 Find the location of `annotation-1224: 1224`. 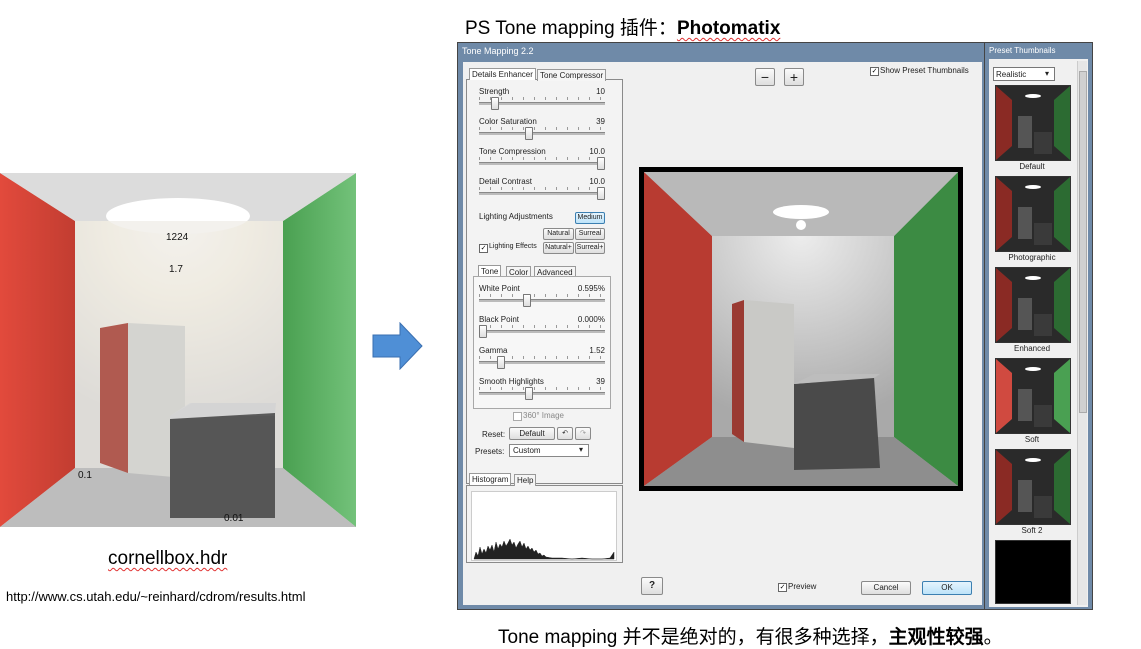

annotation-1224: 1224 is located at coordinates (177, 237).